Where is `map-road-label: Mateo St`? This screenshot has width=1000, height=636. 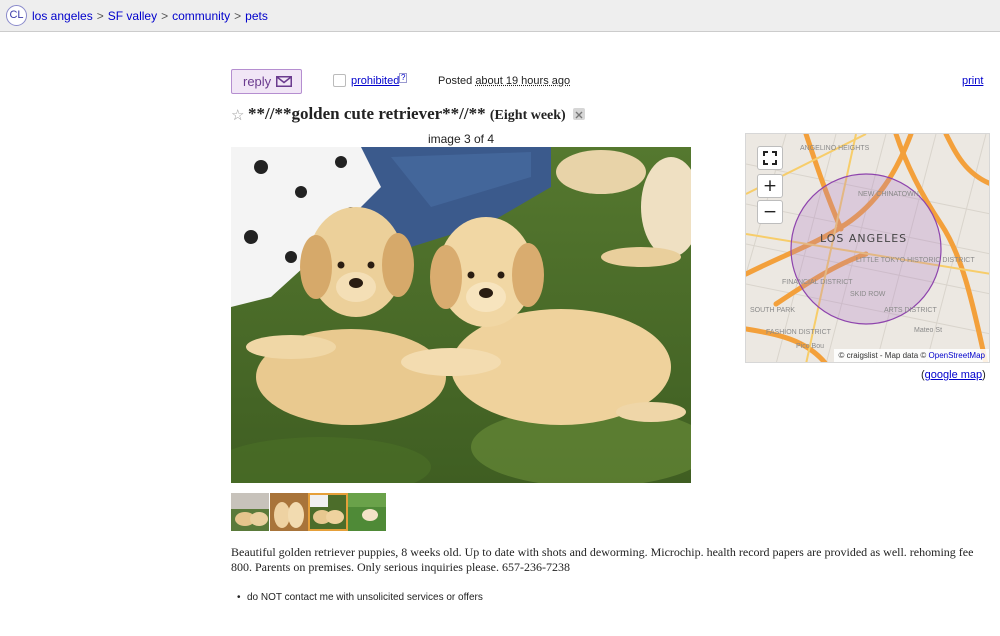
map-road-label: Mateo St is located at coordinates (928, 330).